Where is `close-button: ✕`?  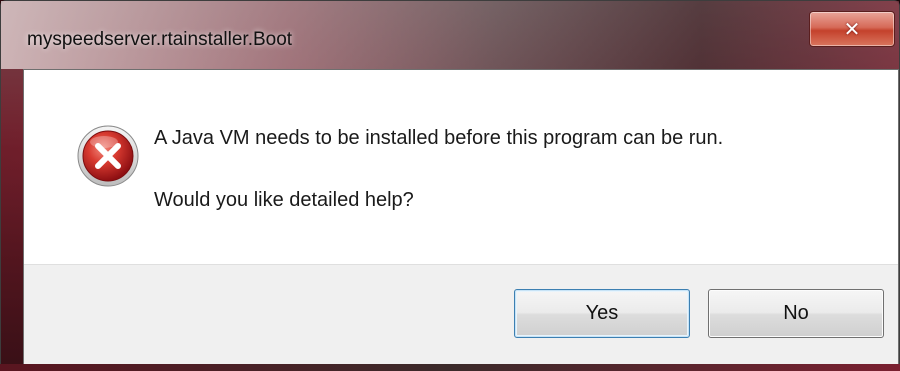
close-button: ✕ is located at coordinates (852, 29).